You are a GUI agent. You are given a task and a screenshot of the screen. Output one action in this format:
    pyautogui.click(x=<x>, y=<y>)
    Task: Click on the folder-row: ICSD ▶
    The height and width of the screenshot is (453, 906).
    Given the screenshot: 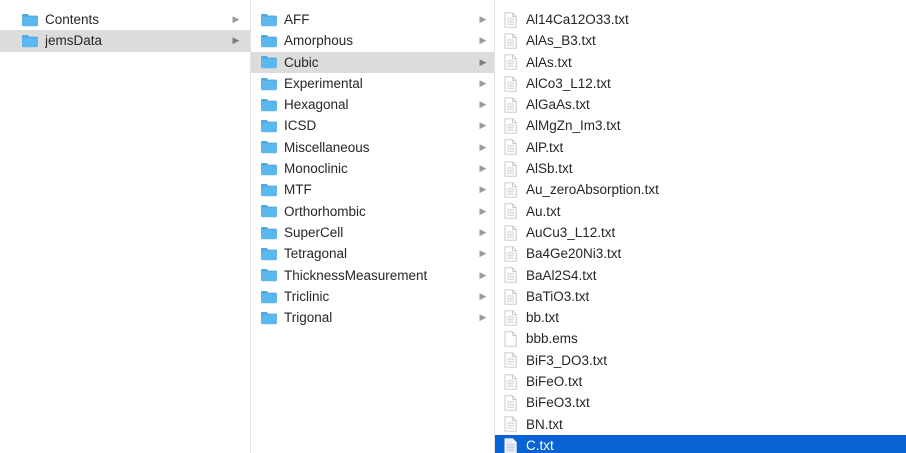 What is the action you would take?
    pyautogui.click(x=372, y=125)
    